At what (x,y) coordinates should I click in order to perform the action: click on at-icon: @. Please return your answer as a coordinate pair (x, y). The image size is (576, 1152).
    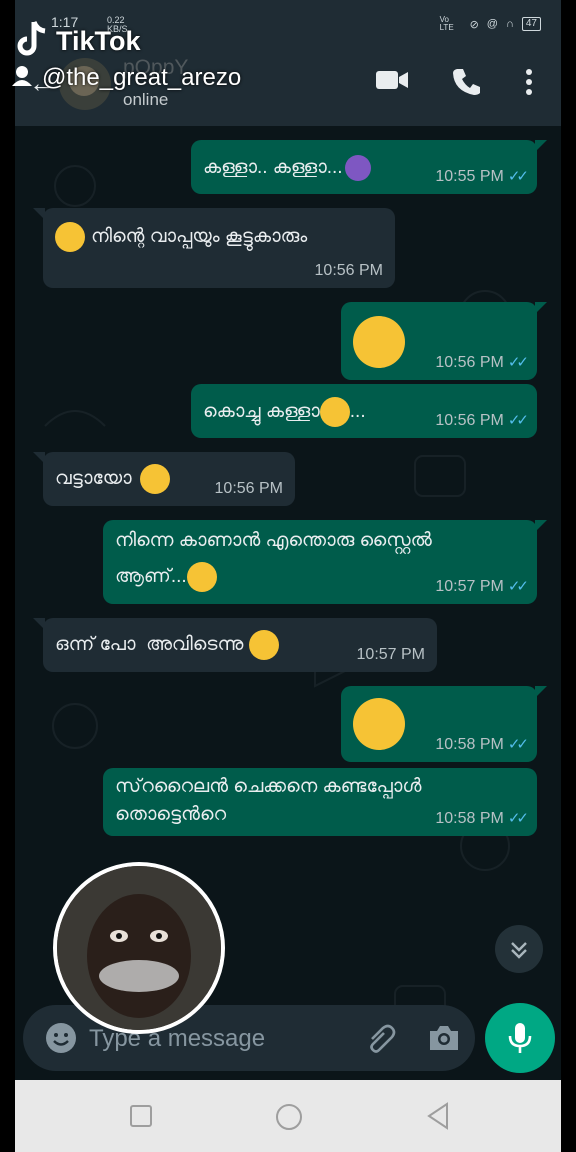
    Looking at the image, I should click on (492, 24).